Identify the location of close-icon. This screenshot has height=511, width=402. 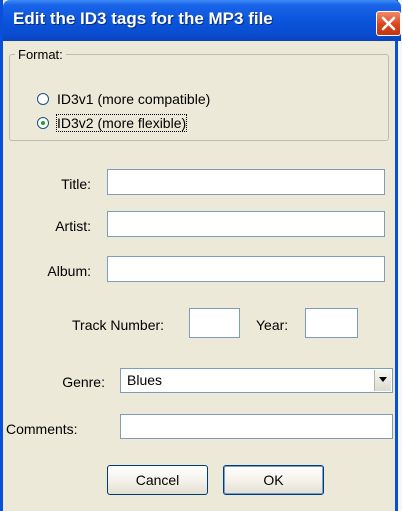
(388, 23).